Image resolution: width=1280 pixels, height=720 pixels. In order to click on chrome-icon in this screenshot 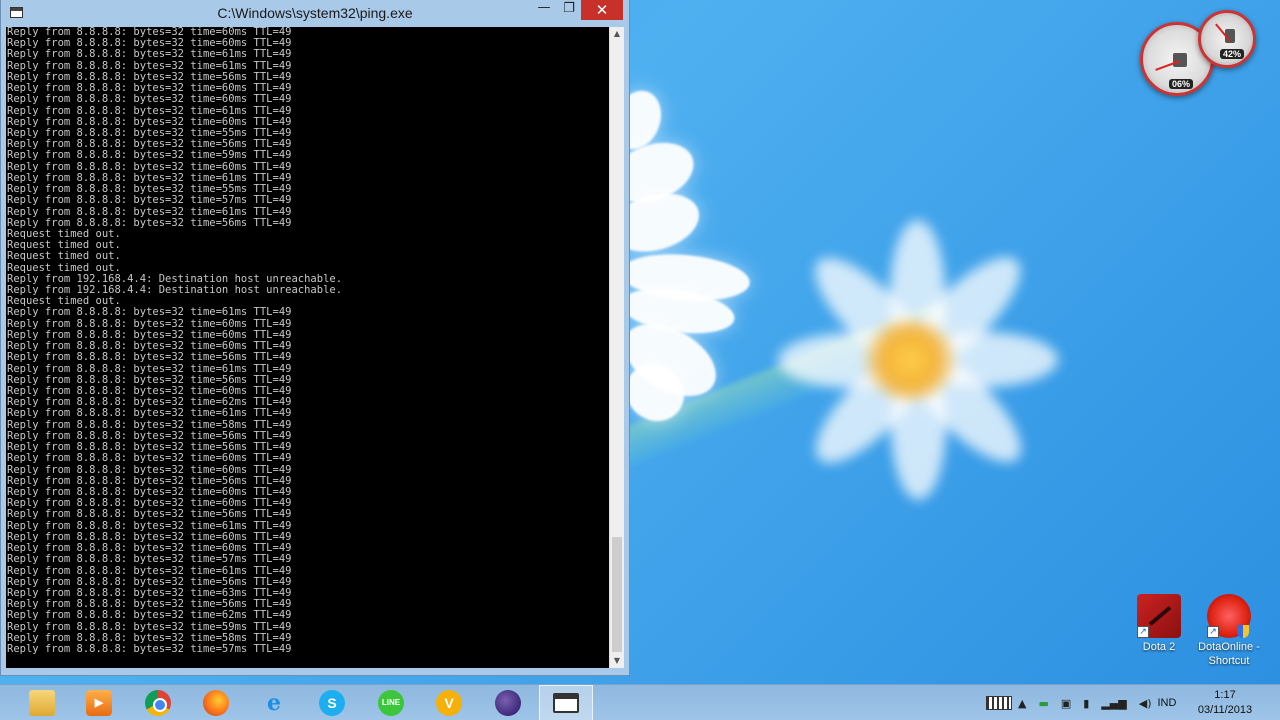, I will do `click(158, 703)`.